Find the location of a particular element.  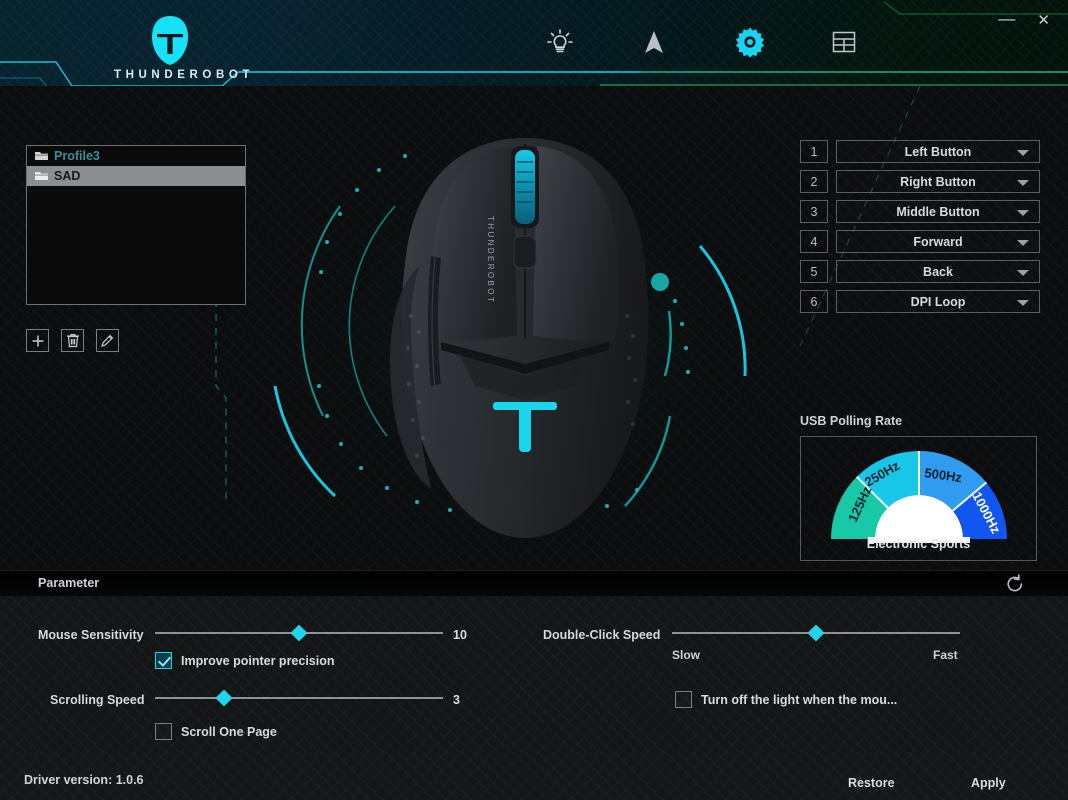

slider-track is located at coordinates (299, 698).